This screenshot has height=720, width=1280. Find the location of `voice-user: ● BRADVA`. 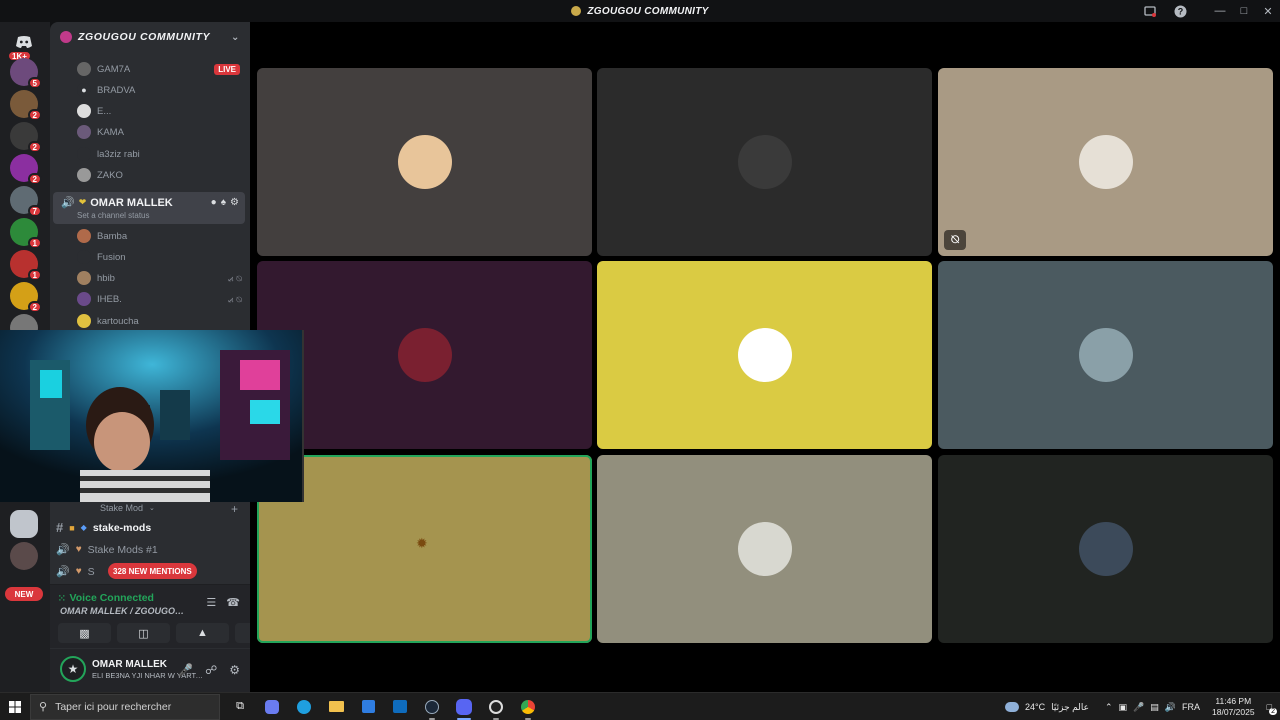

voice-user: ● BRADVA is located at coordinates (106, 90).